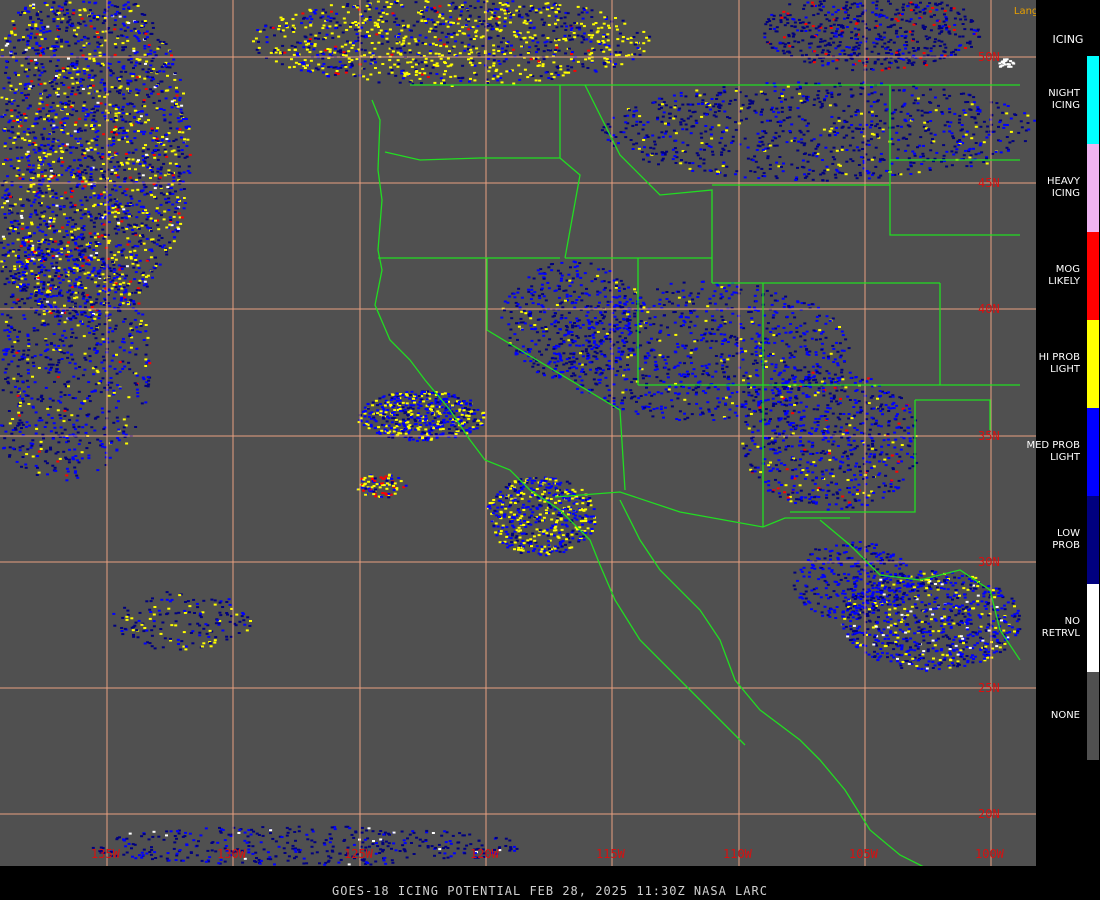  What do you see at coordinates (1065, 715) in the screenshot?
I see `legend-label: NONE` at bounding box center [1065, 715].